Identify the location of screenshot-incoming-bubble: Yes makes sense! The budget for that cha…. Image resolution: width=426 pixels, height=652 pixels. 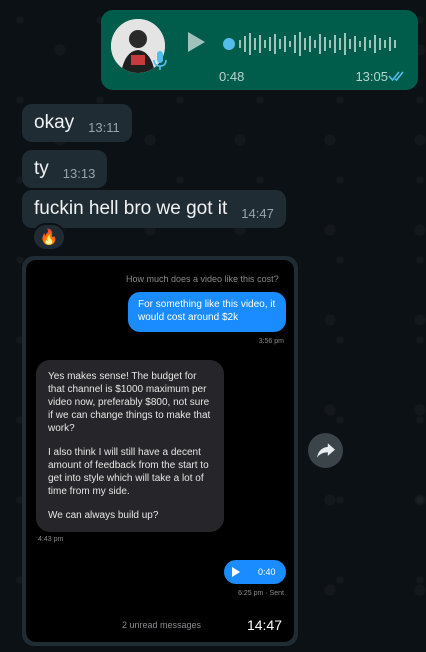
(130, 446).